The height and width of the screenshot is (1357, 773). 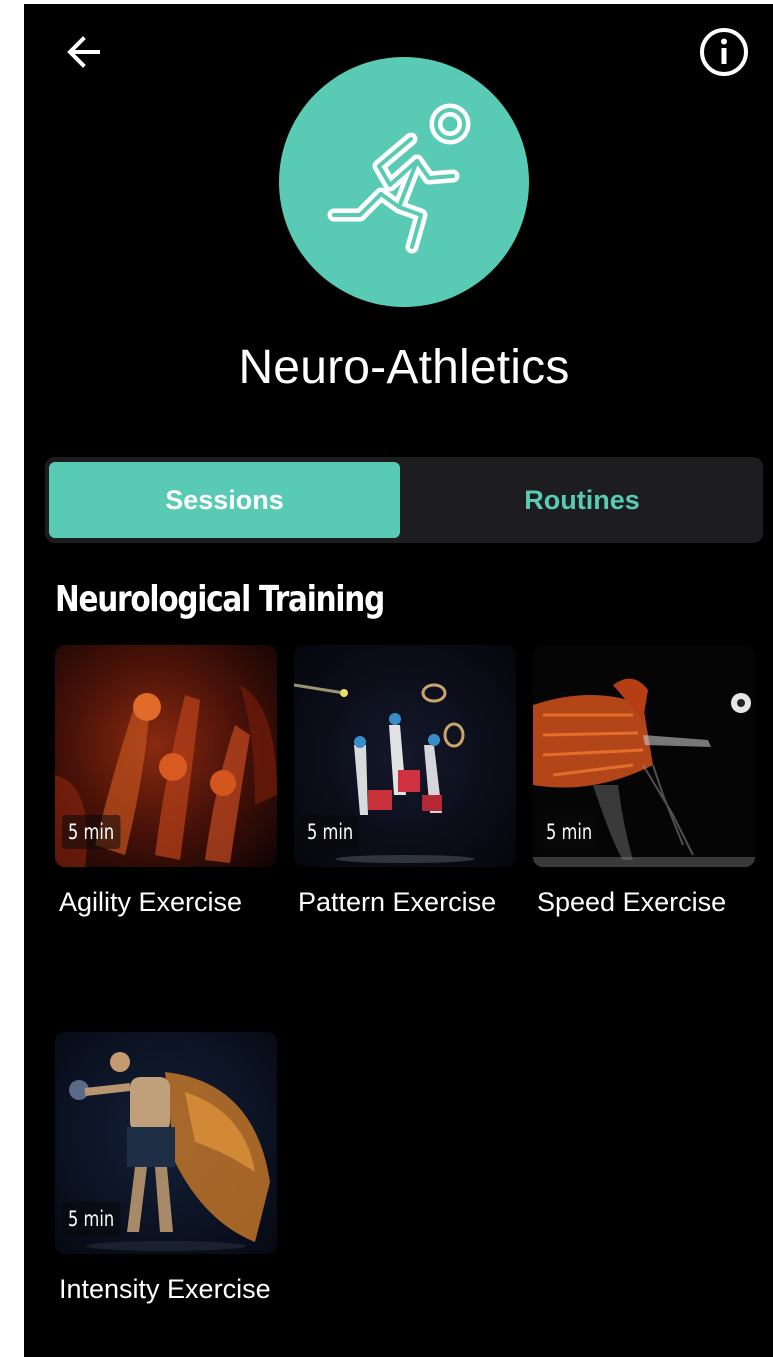 I want to click on exercise-label: Agility Exercise, so click(x=151, y=902).